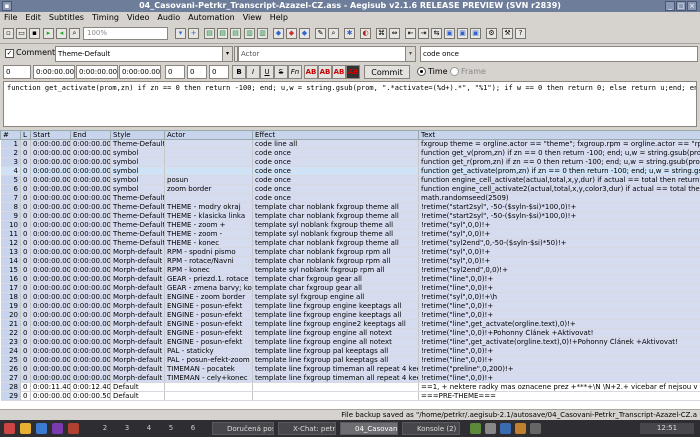 The image size is (700, 437). I want to click on commit-button: Commit, so click(387, 72).